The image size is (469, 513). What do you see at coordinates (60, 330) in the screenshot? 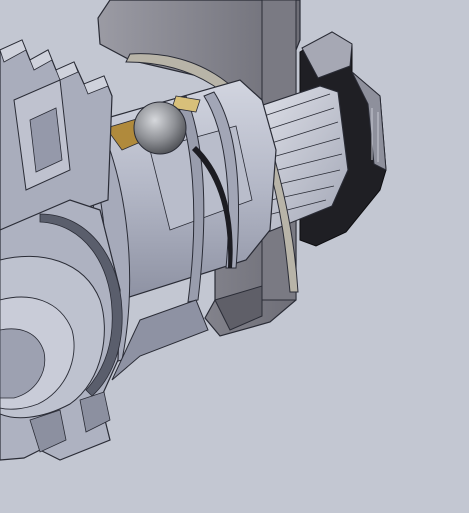
I see `lower-gear-hub` at bounding box center [60, 330].